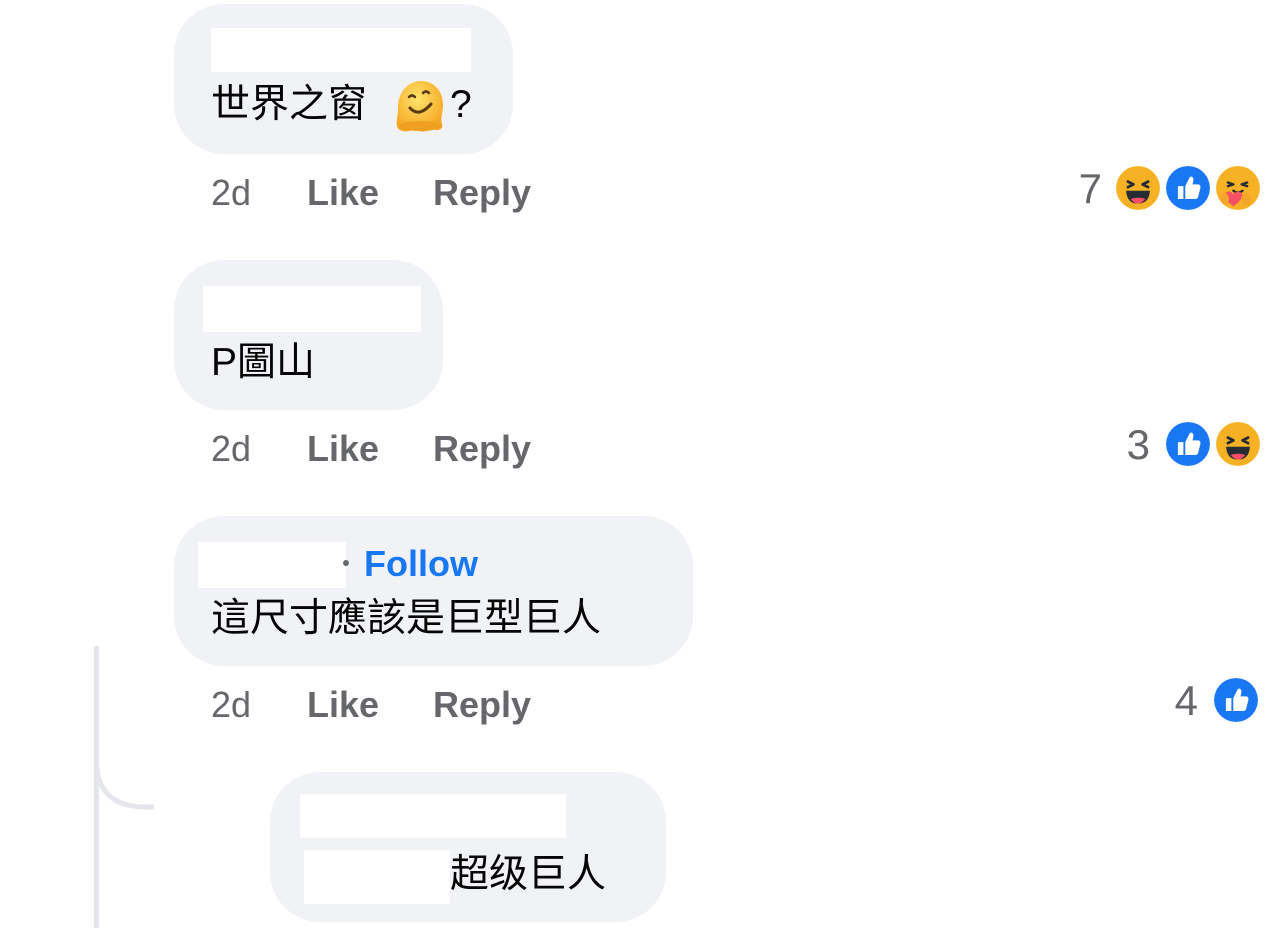  I want to click on redacted-mention, so click(377, 877).